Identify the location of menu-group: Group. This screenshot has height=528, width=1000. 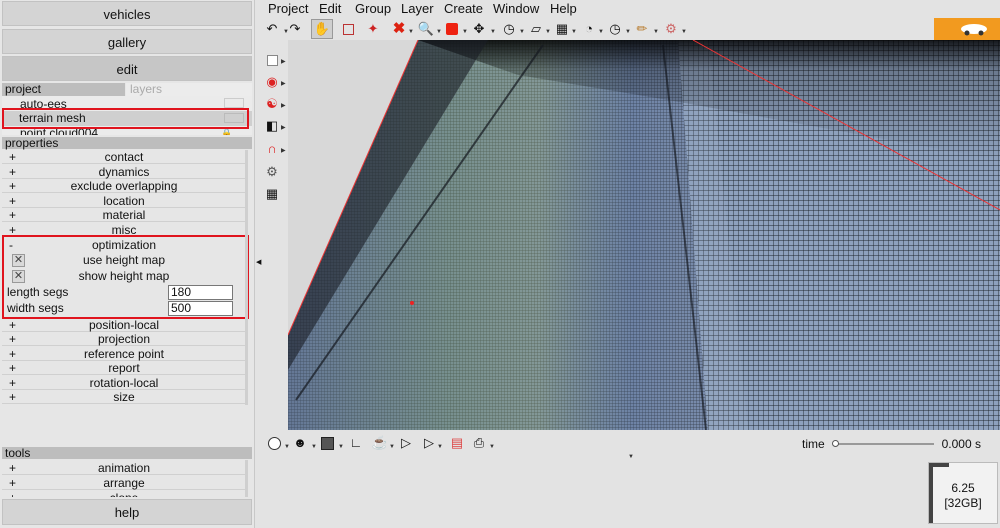
(373, 9).